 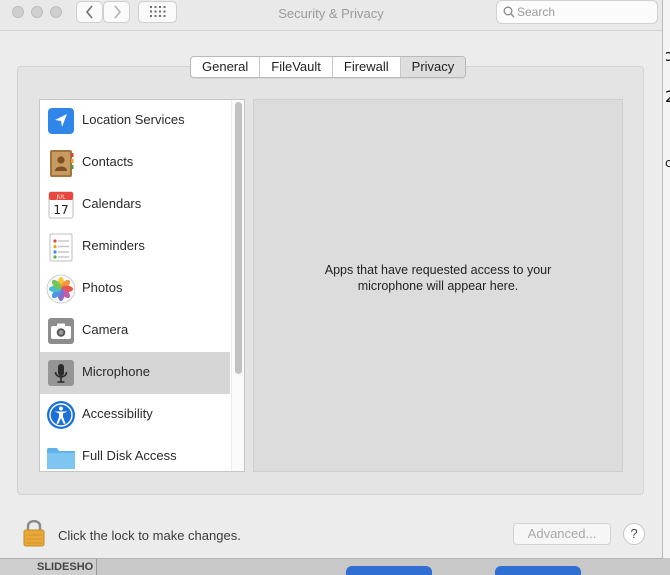 I want to click on sidebar-item-calendars: JUL 17 Calendars, so click(x=135, y=205).